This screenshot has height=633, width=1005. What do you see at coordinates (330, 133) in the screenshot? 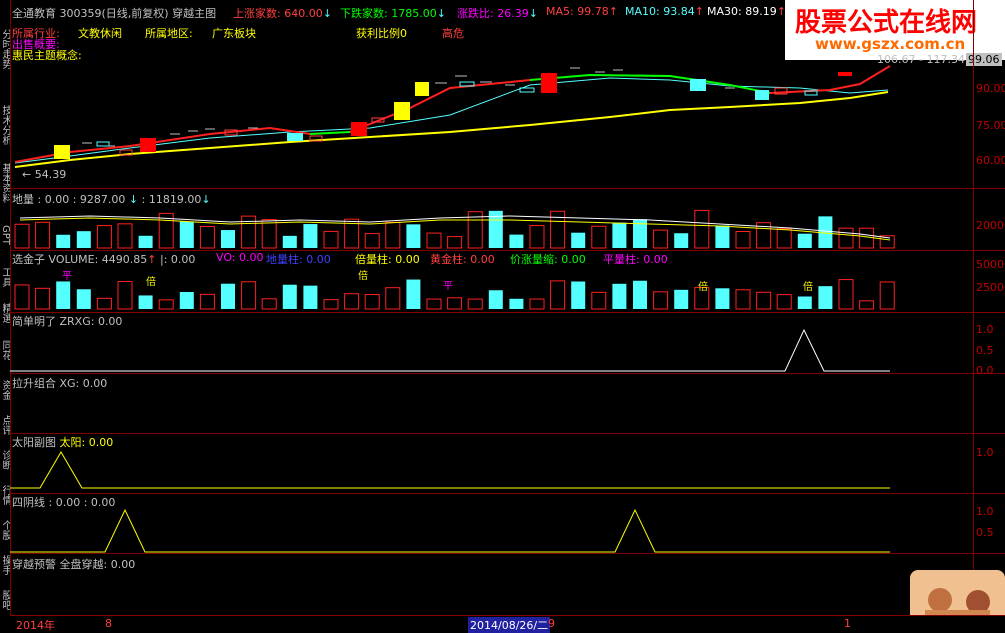
I see `ma5-line-green` at bounding box center [330, 133].